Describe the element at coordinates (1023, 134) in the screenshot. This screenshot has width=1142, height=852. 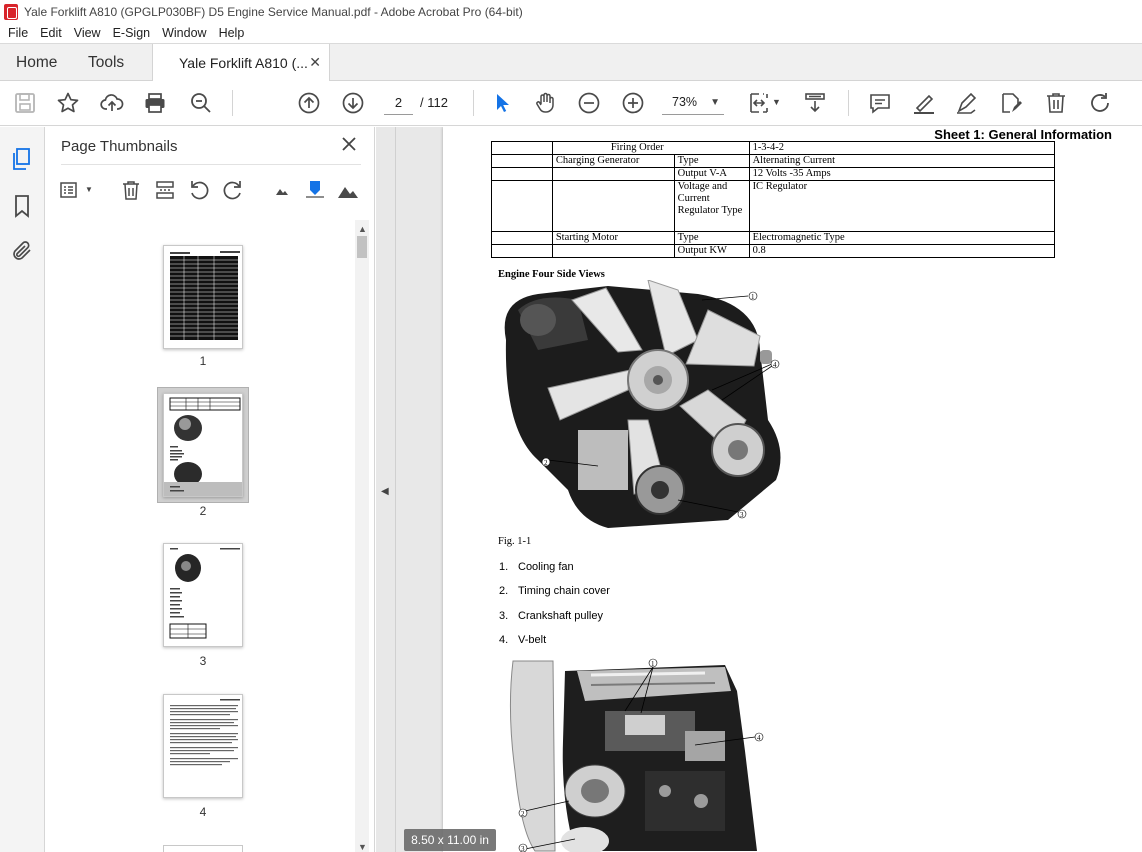
I see `sheet-title: Sheet 1: General Information` at that location.